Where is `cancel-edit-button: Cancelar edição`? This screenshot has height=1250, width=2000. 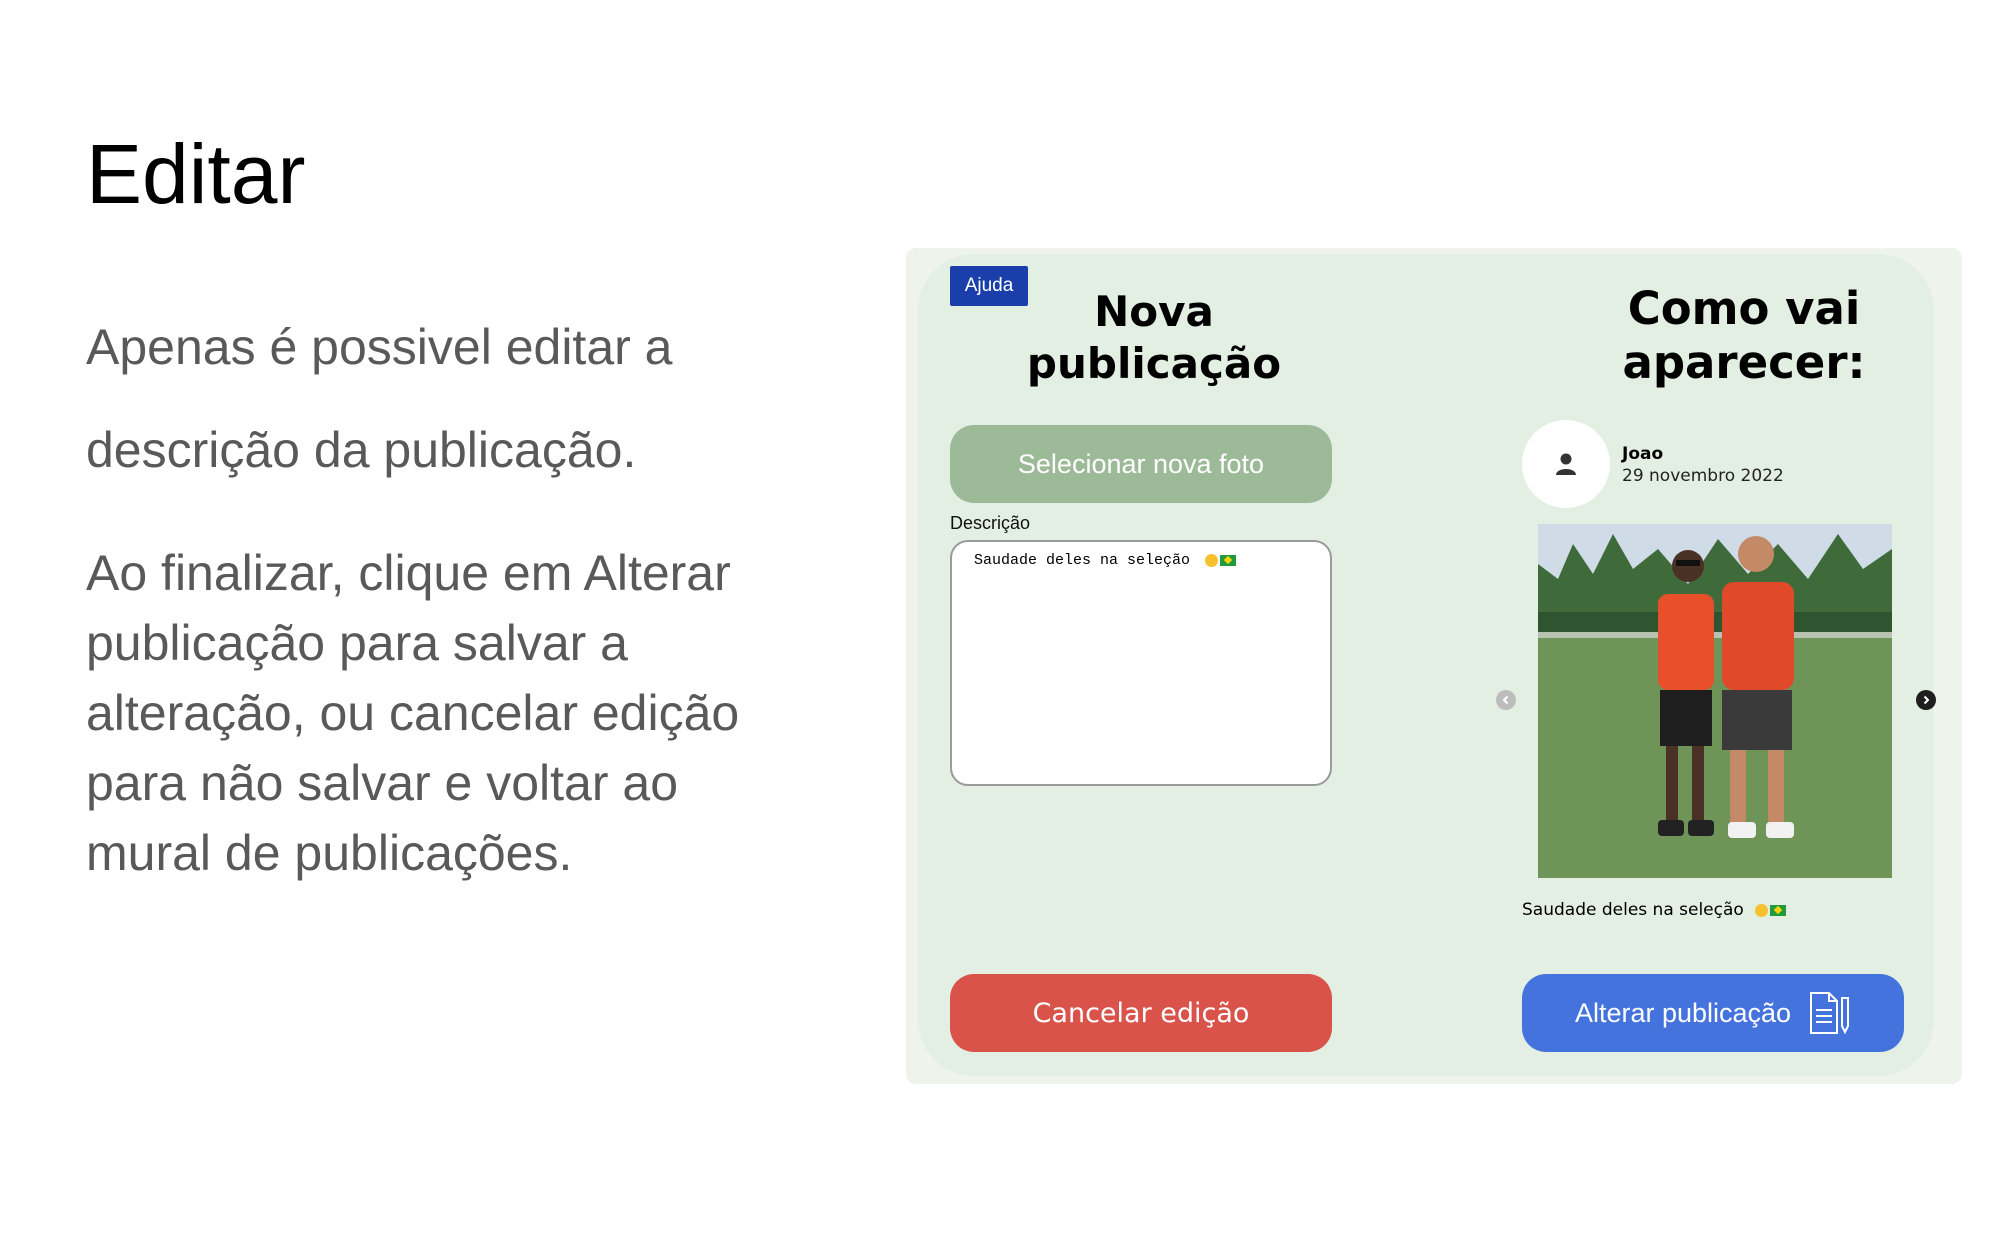
cancel-edit-button: Cancelar edição is located at coordinates (1141, 1013).